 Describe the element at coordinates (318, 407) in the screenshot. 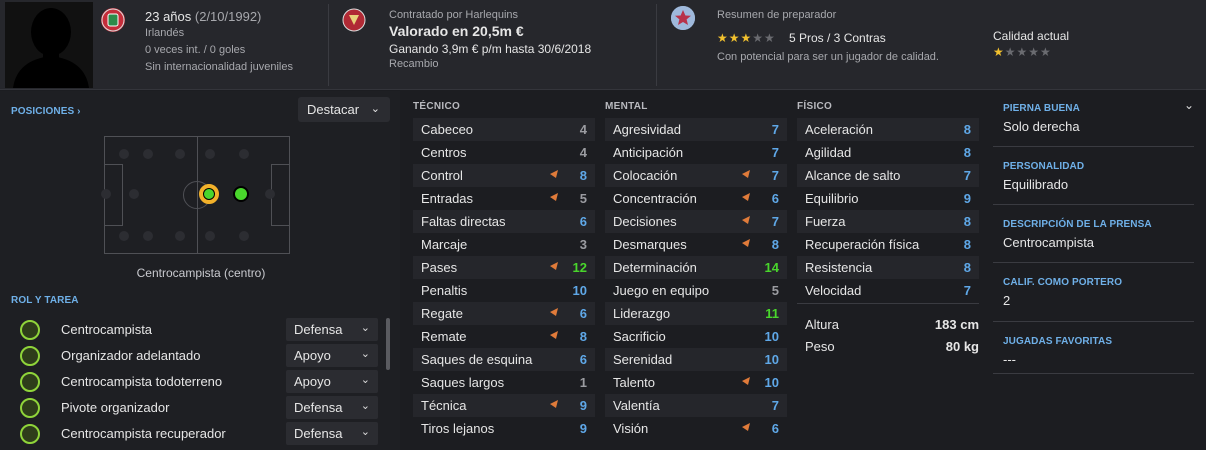

I see `duty-value: Defensa` at that location.